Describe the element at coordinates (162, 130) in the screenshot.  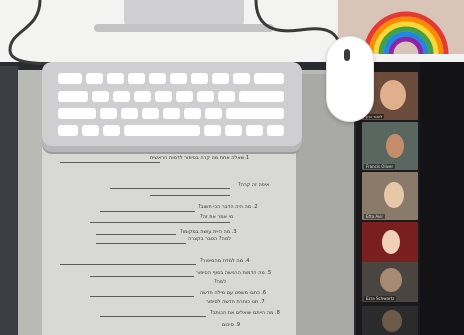
I see `keyboard-spacebar` at that location.